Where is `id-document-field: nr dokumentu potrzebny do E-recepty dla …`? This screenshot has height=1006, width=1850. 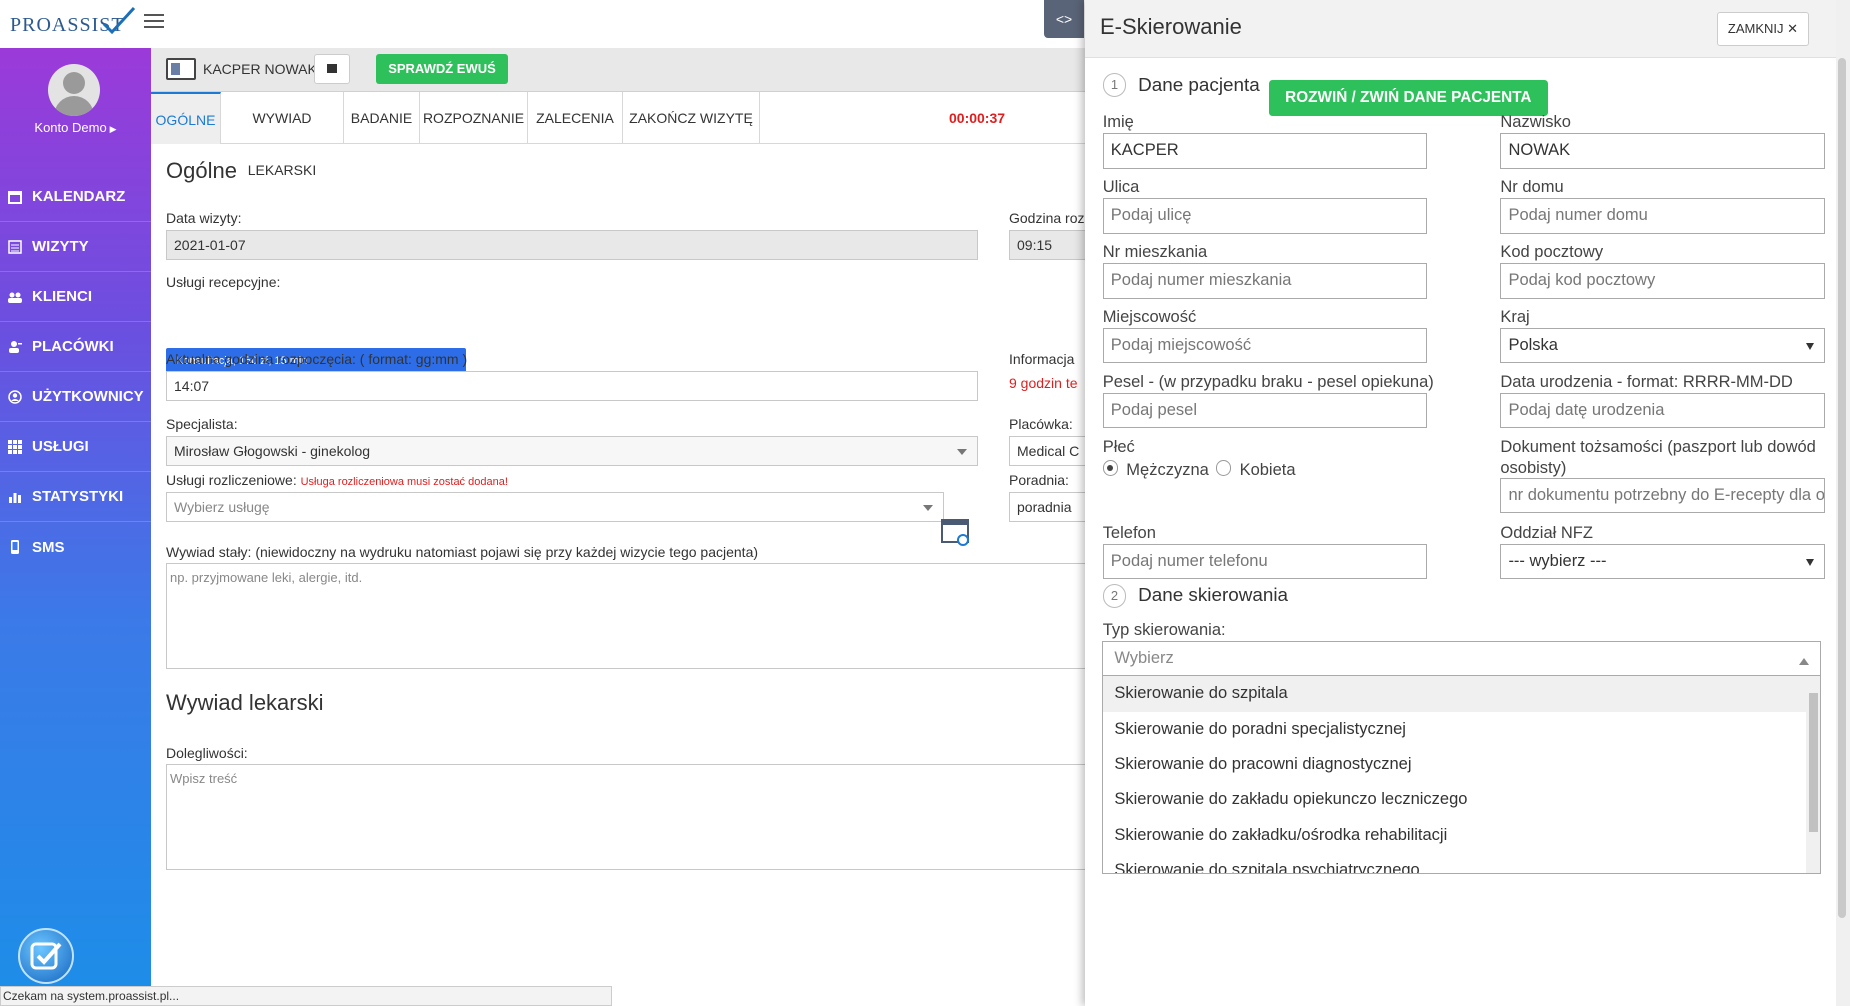
id-document-field: nr dokumentu potrzebny do E-recepty dla … is located at coordinates (1662, 495).